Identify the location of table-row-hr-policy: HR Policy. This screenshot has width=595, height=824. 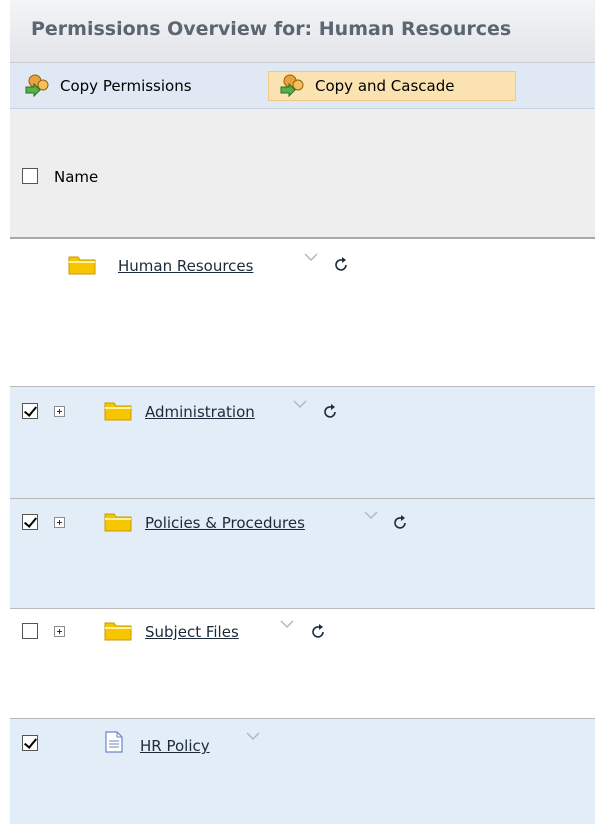
(302, 771).